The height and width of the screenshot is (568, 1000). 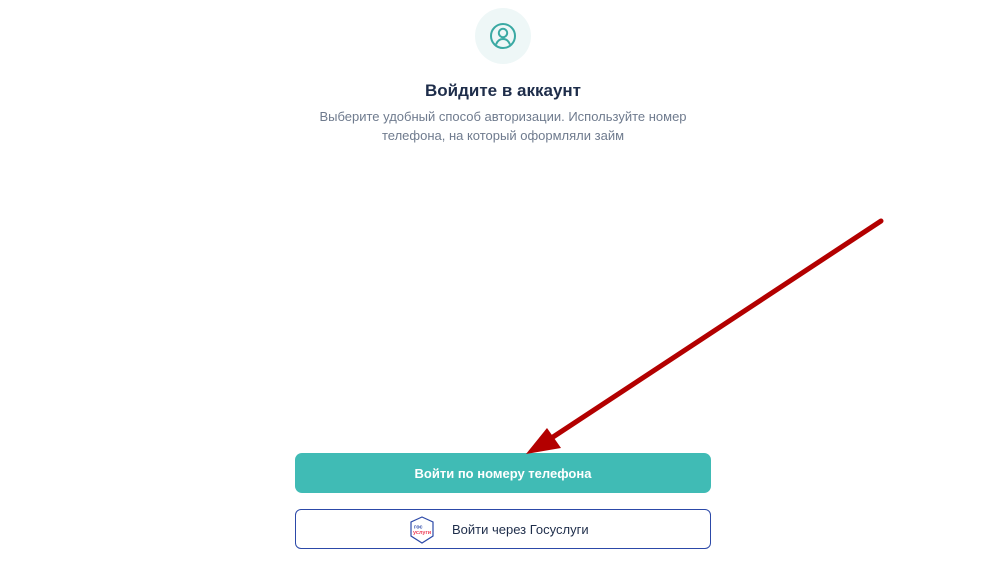 What do you see at coordinates (520, 529) in the screenshot?
I see `gosuslugi-login-label: Войти через Госуслуги` at bounding box center [520, 529].